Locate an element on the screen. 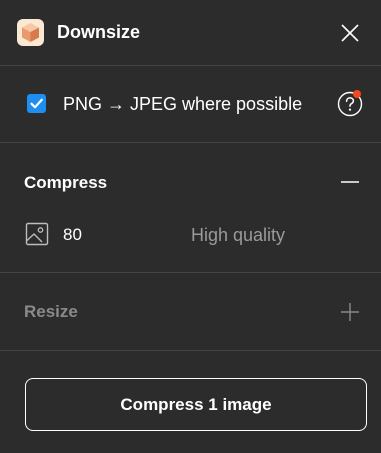 The image size is (381, 453). resize-section-title: Resize is located at coordinates (51, 312).